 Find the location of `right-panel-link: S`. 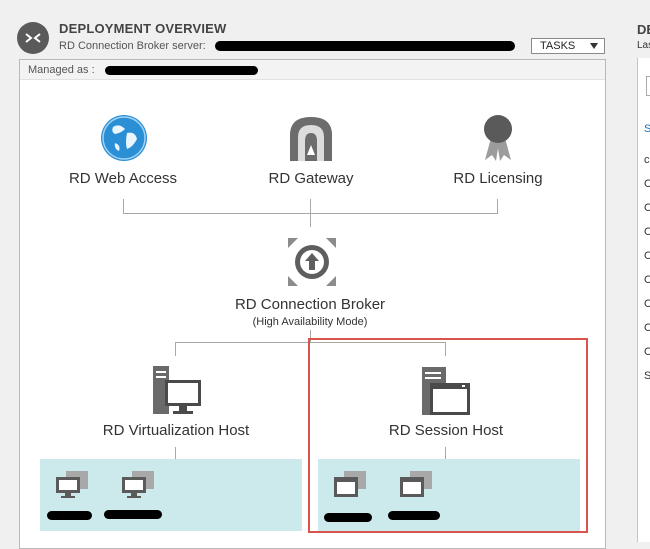

right-panel-link: S is located at coordinates (647, 129).